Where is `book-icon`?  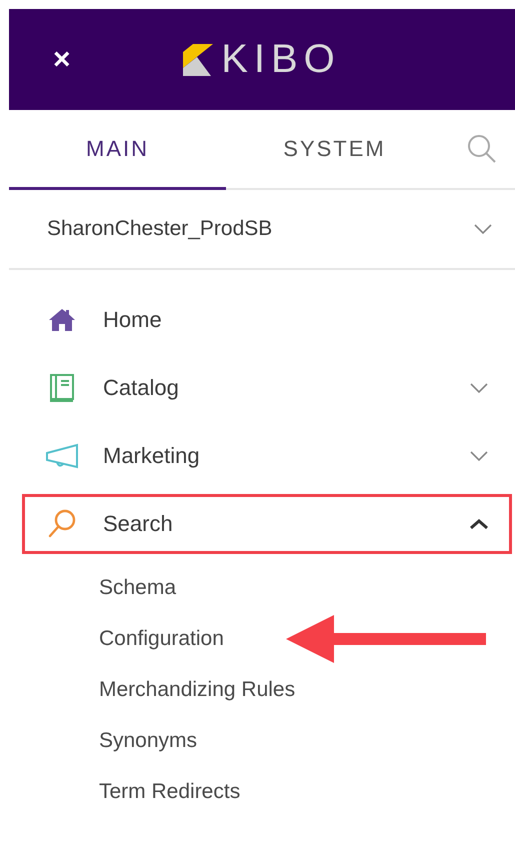 book-icon is located at coordinates (62, 388).